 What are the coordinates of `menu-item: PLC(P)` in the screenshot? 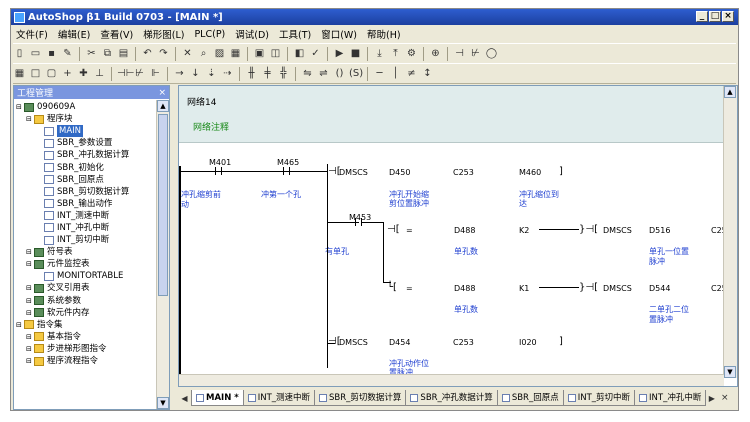 It's located at (209, 34).